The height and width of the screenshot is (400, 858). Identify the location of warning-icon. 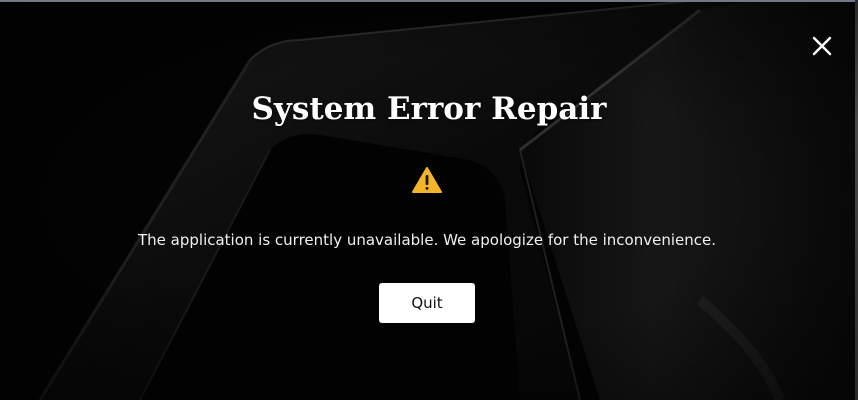
(427, 180).